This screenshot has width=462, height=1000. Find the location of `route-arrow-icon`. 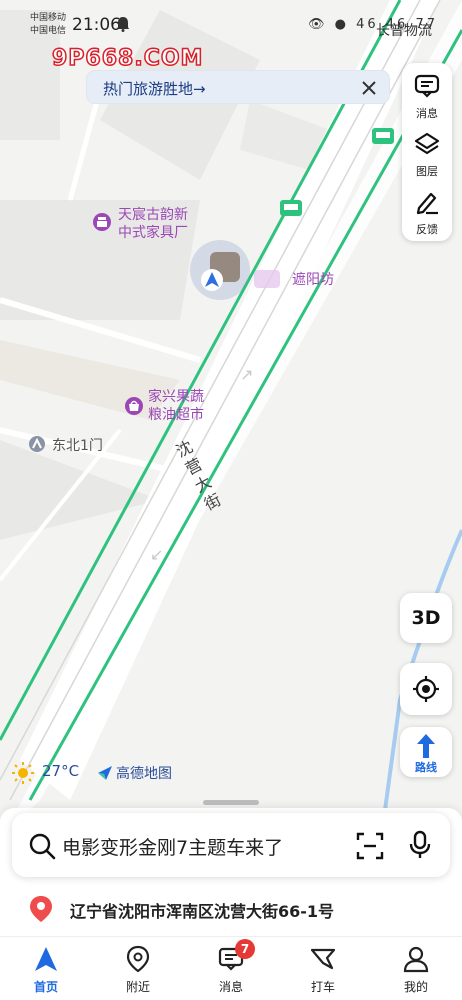

route-arrow-icon is located at coordinates (426, 746).